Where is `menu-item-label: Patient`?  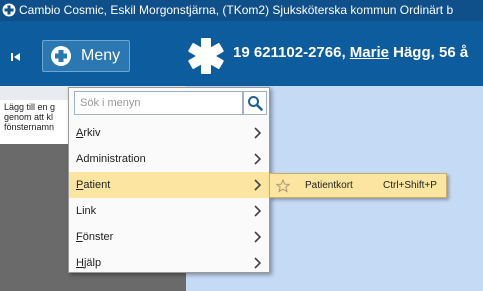
menu-item-label: Patient is located at coordinates (93, 185).